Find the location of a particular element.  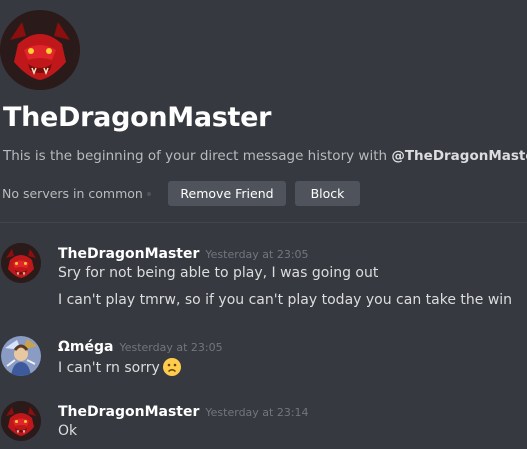

separator-dot is located at coordinates (149, 194).